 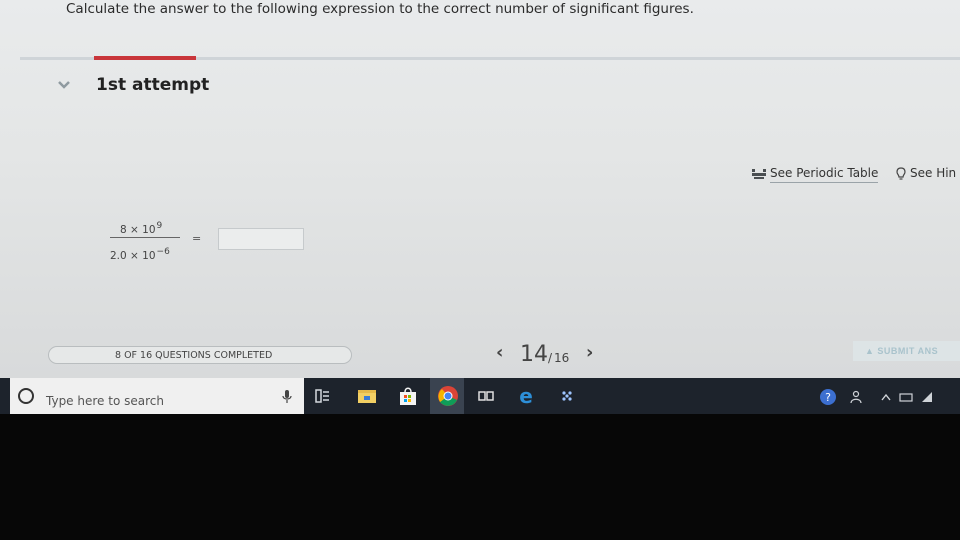 I want to click on file-explorer-icon, so click(x=367, y=396).